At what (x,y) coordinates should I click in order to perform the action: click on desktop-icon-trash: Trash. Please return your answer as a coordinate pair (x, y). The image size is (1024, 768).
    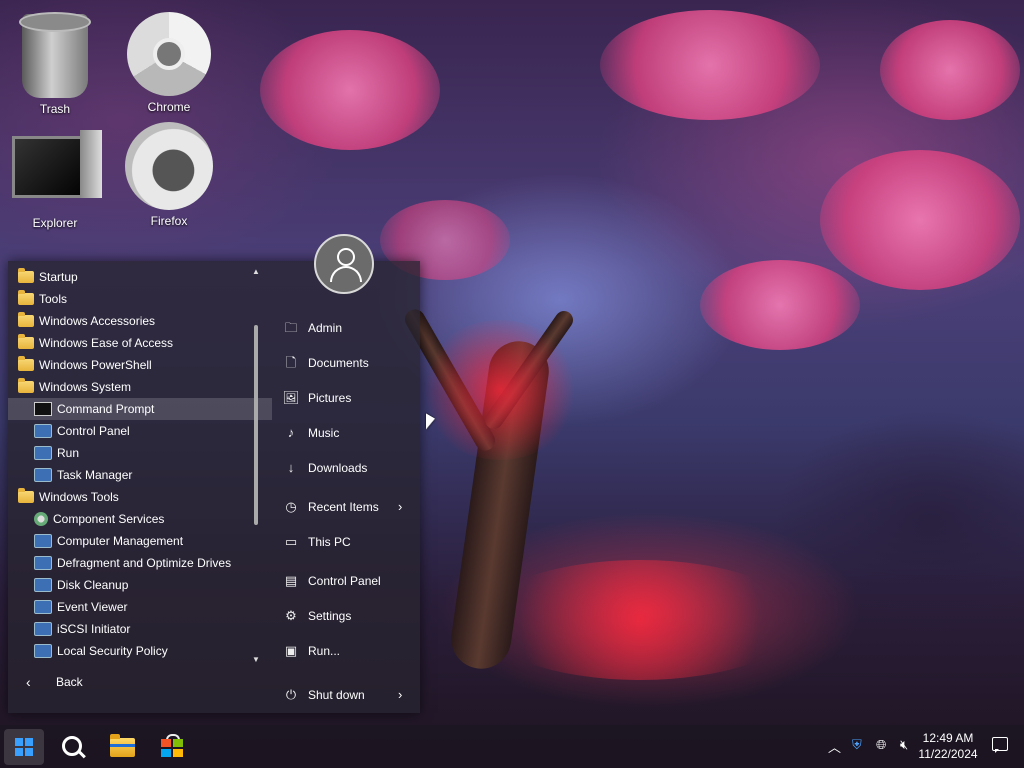
    Looking at the image, I should click on (55, 64).